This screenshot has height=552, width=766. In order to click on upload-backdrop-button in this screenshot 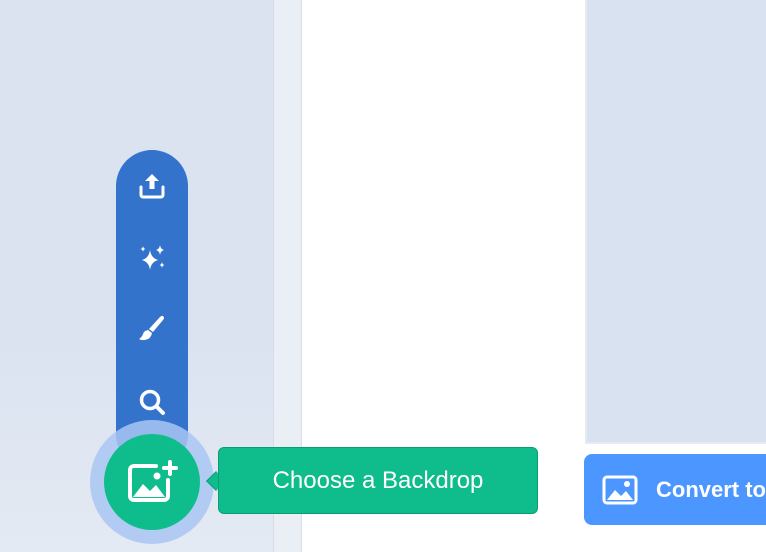, I will do `click(152, 186)`.